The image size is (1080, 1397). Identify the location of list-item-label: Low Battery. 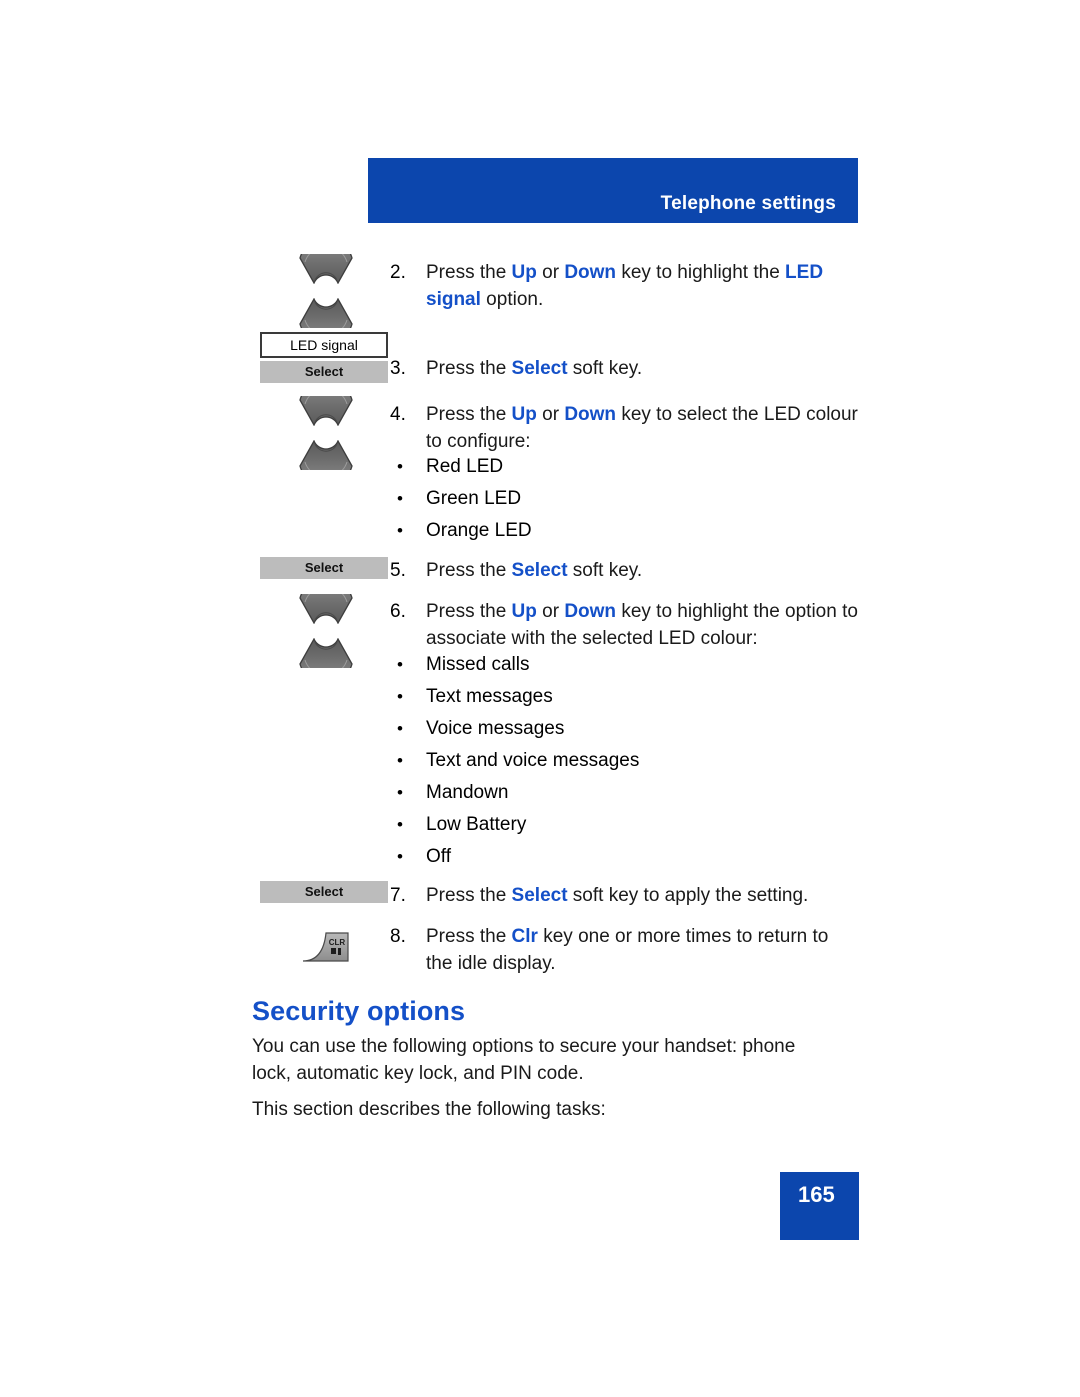
(476, 824).